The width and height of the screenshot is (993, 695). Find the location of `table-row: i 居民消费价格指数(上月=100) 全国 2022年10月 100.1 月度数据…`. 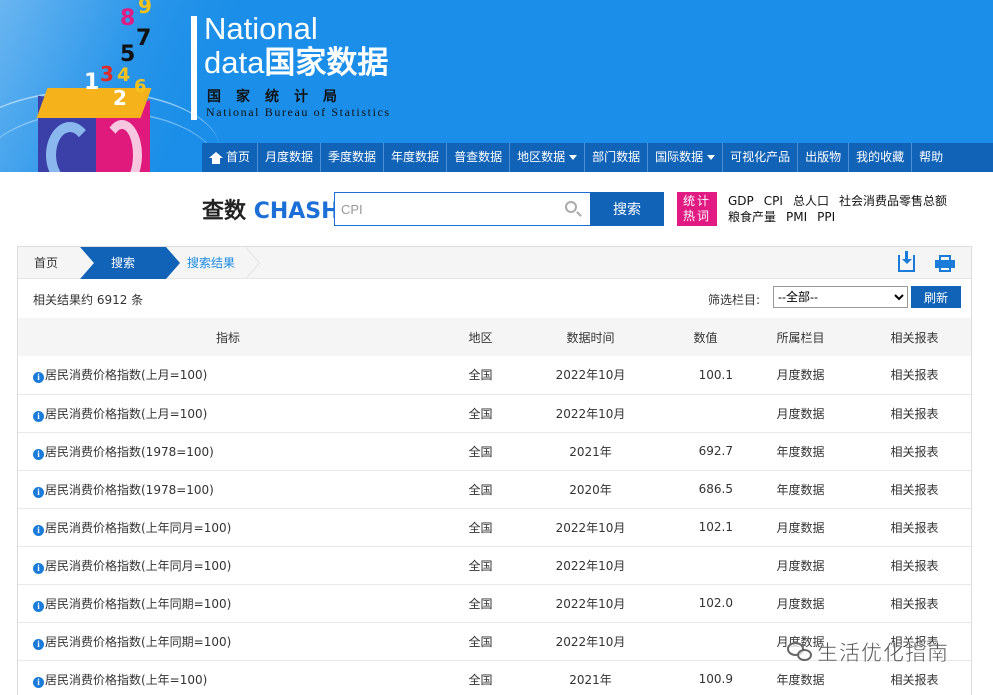

table-row: i 居民消费价格指数(上月=100) 全国 2022年10月 100.1 月度数据… is located at coordinates (494, 375).